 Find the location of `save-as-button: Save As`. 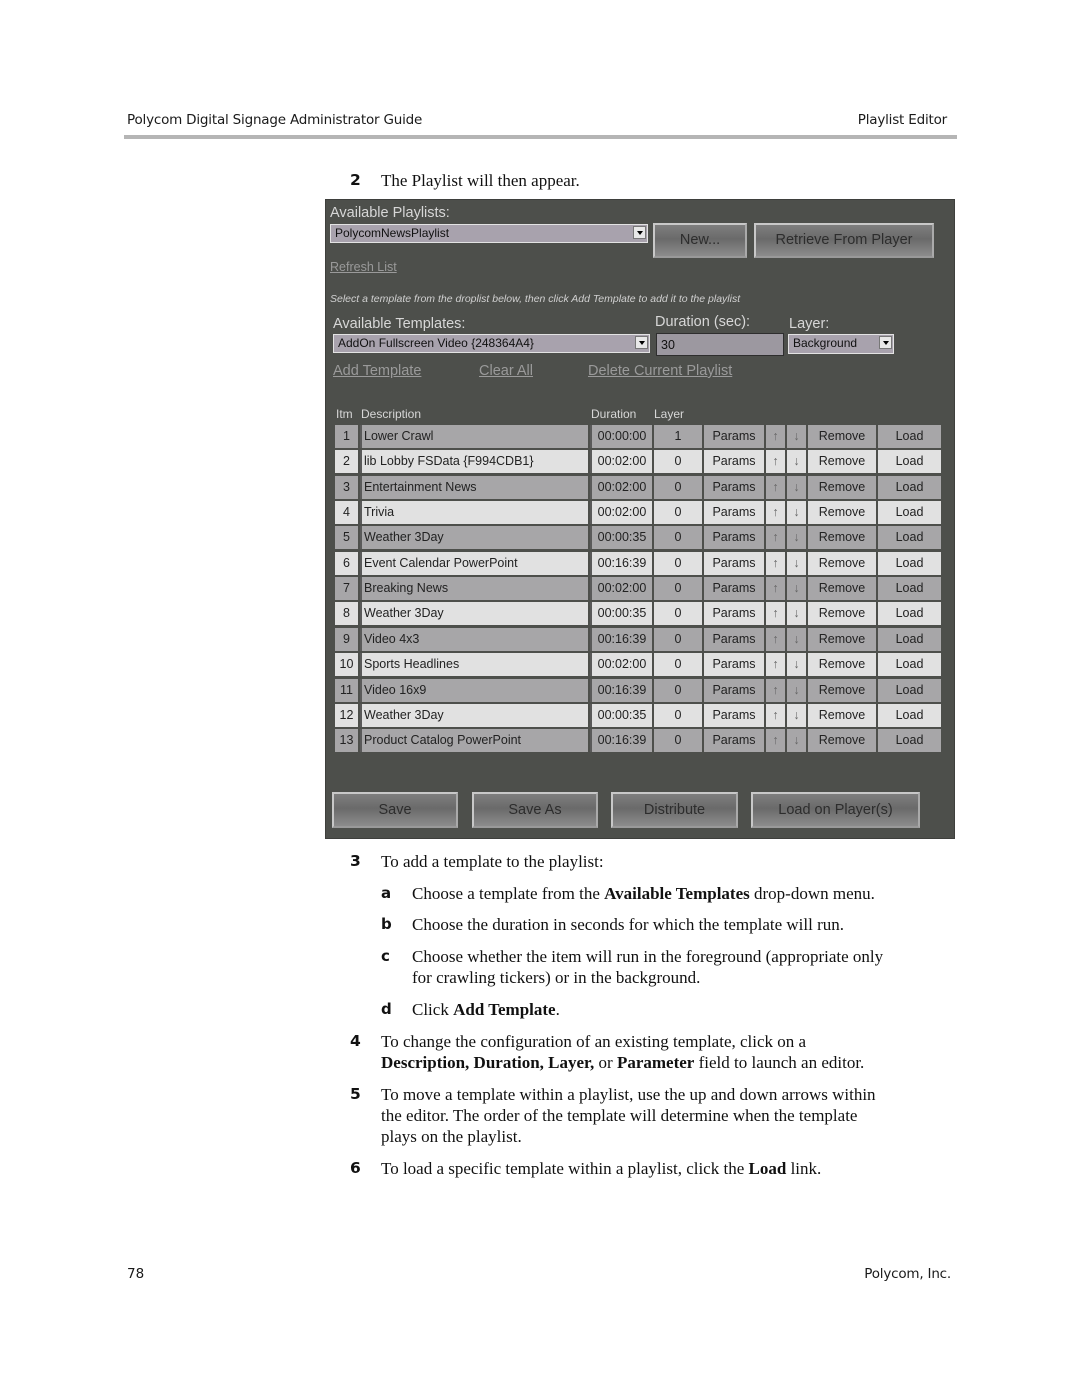

save-as-button: Save As is located at coordinates (535, 810).